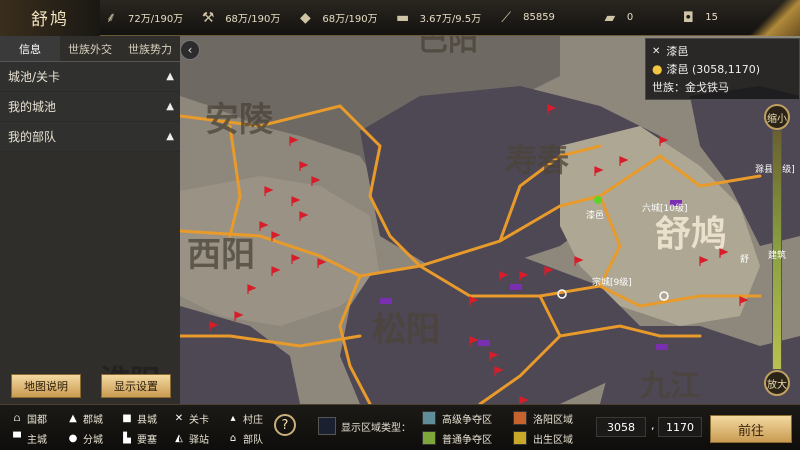 The width and height of the screenshot is (800, 450). Describe the element at coordinates (150, 49) in the screenshot. I see `tab-clan-power: 世族势力` at that location.